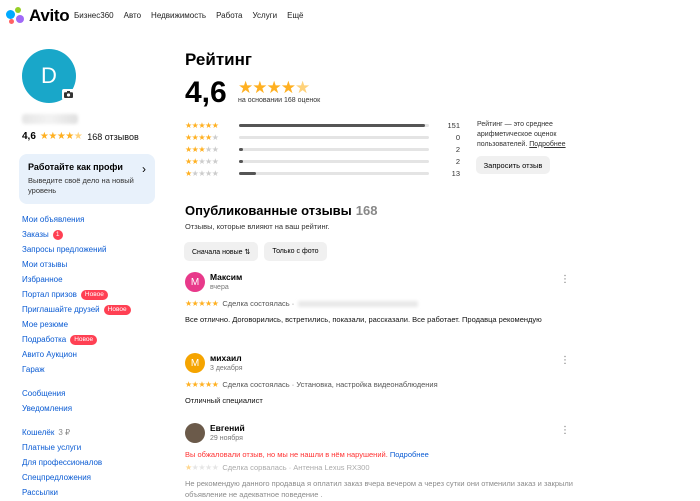 The height and width of the screenshot is (501, 700). I want to click on reviews-count: 168, so click(366, 210).